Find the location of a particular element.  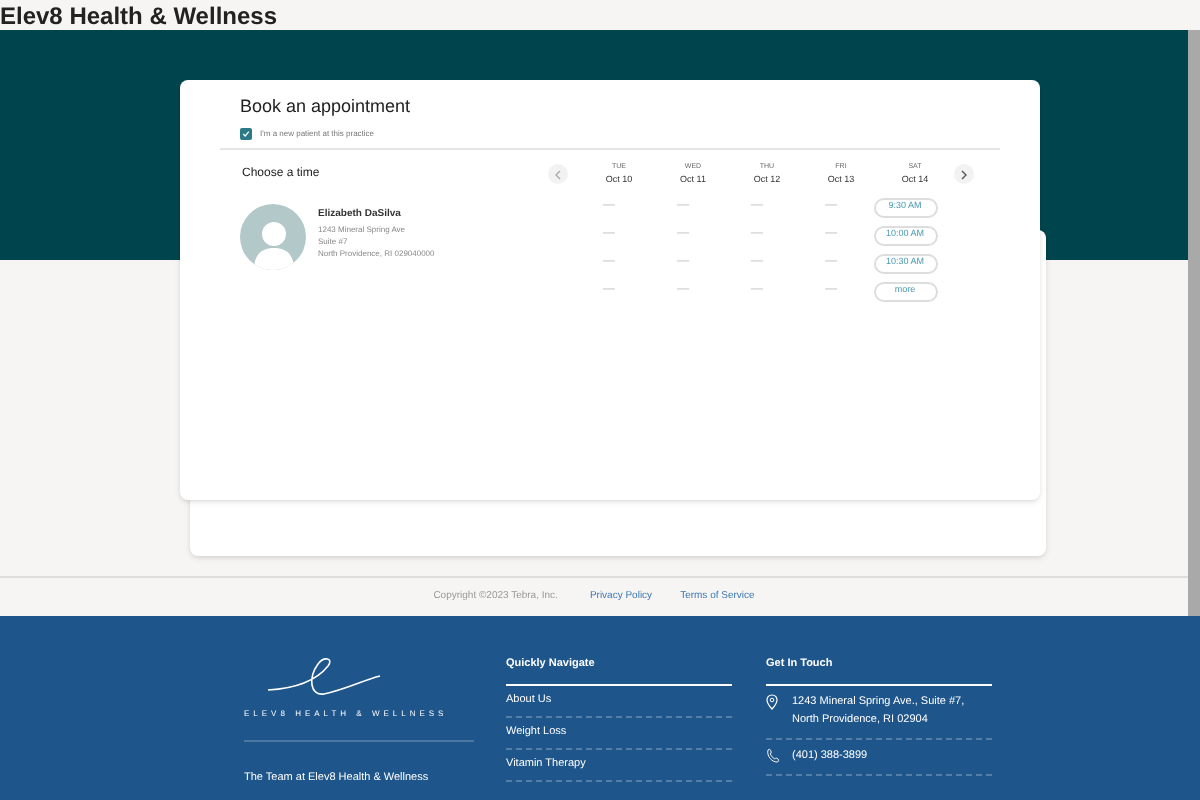

checkbox is located at coordinates (246, 133).